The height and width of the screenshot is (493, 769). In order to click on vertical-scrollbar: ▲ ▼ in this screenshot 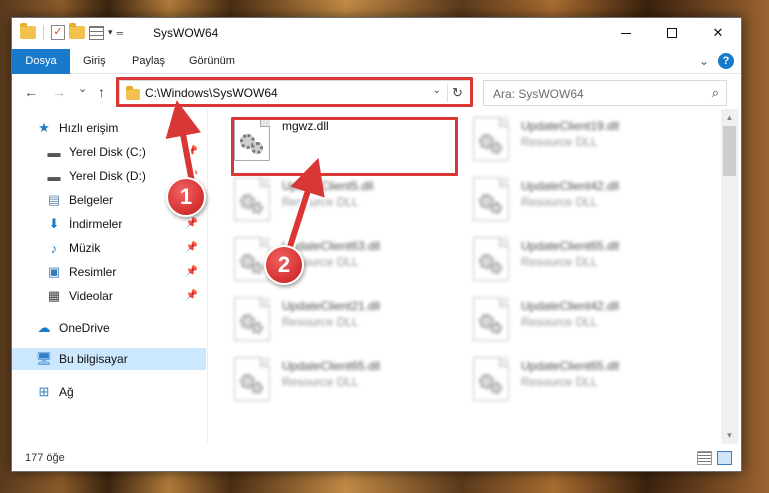, I will do `click(729, 276)`.